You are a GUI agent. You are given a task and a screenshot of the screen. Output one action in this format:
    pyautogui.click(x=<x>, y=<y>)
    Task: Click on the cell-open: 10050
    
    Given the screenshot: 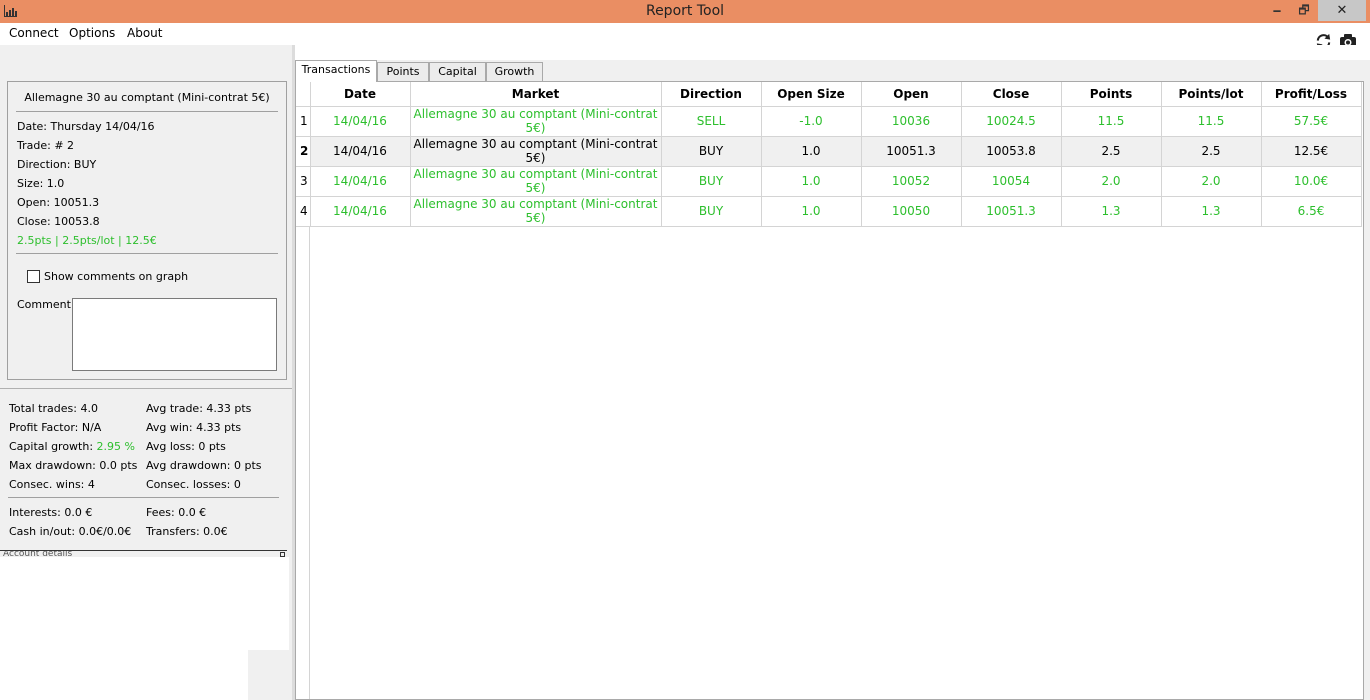 What is the action you would take?
    pyautogui.click(x=911, y=211)
    